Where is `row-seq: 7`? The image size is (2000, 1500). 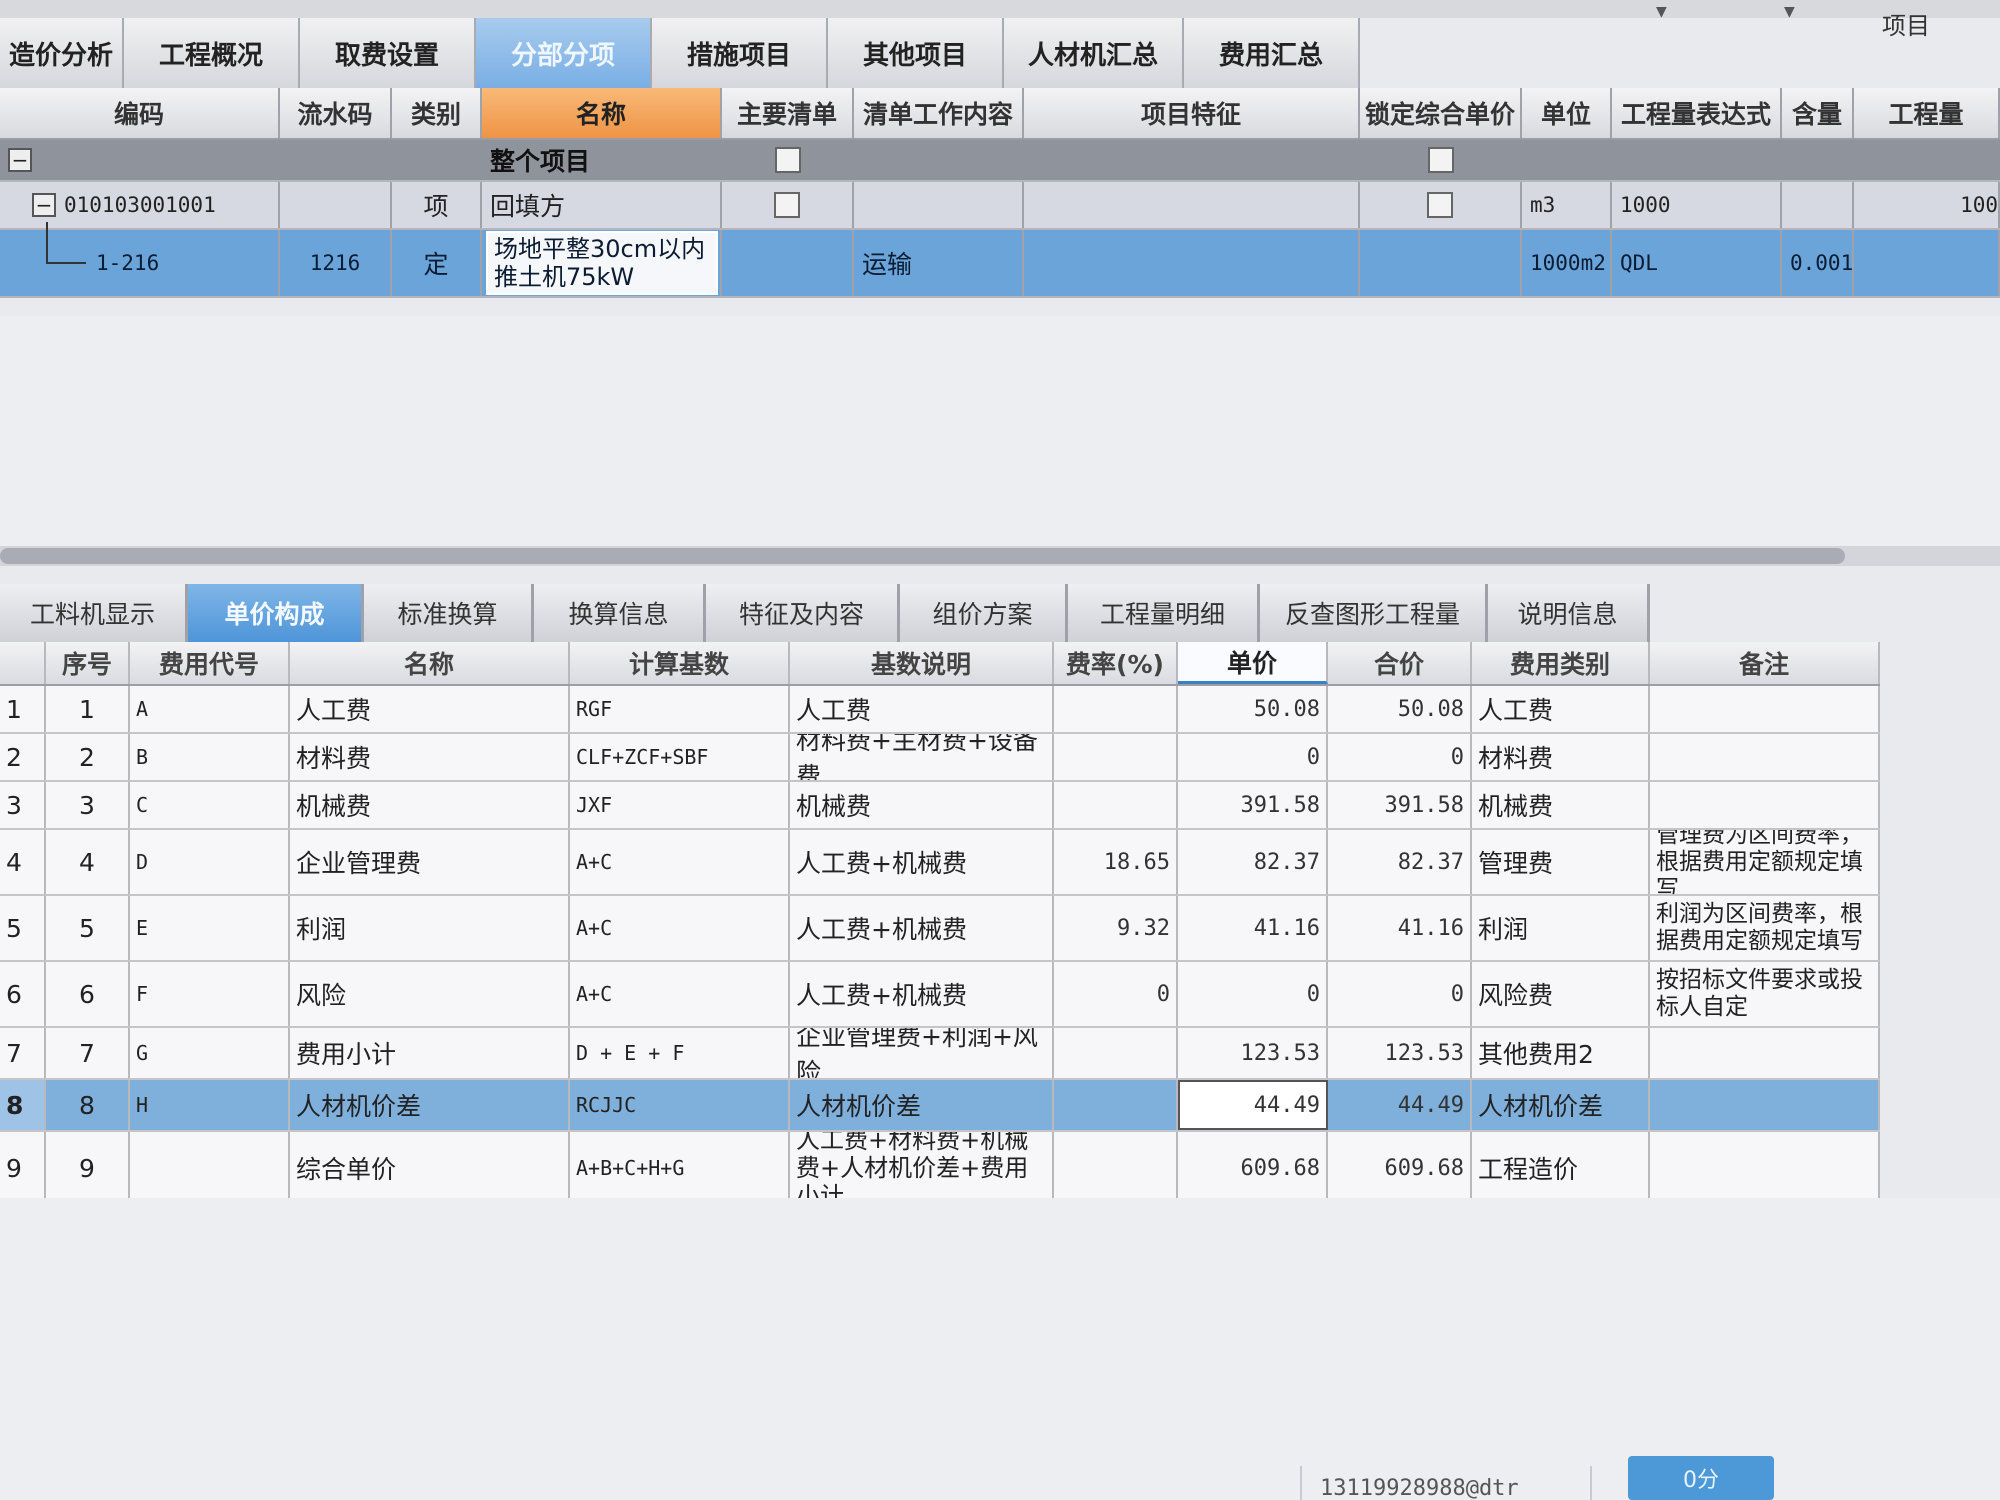
row-seq: 7 is located at coordinates (88, 1053).